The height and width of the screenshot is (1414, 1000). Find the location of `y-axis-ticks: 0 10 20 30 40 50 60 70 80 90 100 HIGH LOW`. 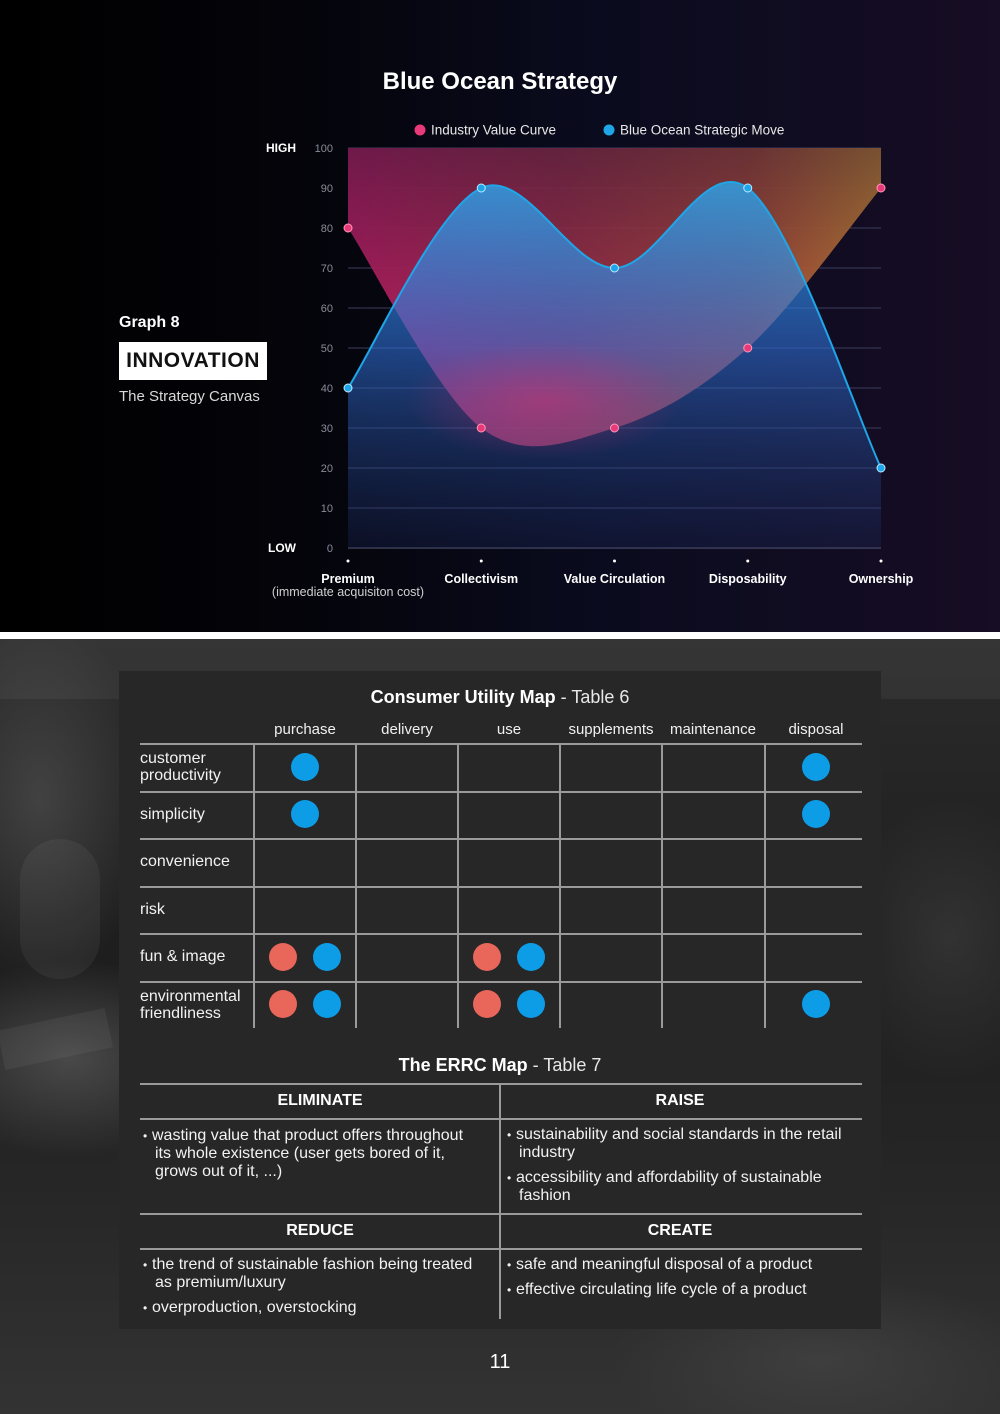

y-axis-ticks: 0 10 20 30 40 50 60 70 80 90 100 HIGH LOW is located at coordinates (299, 348).